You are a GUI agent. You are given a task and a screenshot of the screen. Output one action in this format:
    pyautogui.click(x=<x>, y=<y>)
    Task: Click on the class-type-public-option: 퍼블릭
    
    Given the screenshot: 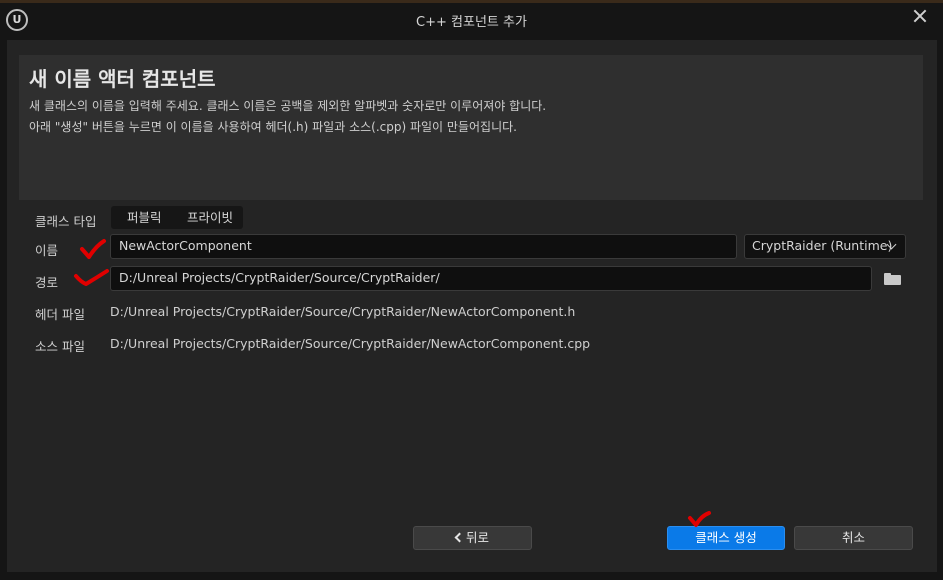 What is the action you would take?
    pyautogui.click(x=144, y=217)
    